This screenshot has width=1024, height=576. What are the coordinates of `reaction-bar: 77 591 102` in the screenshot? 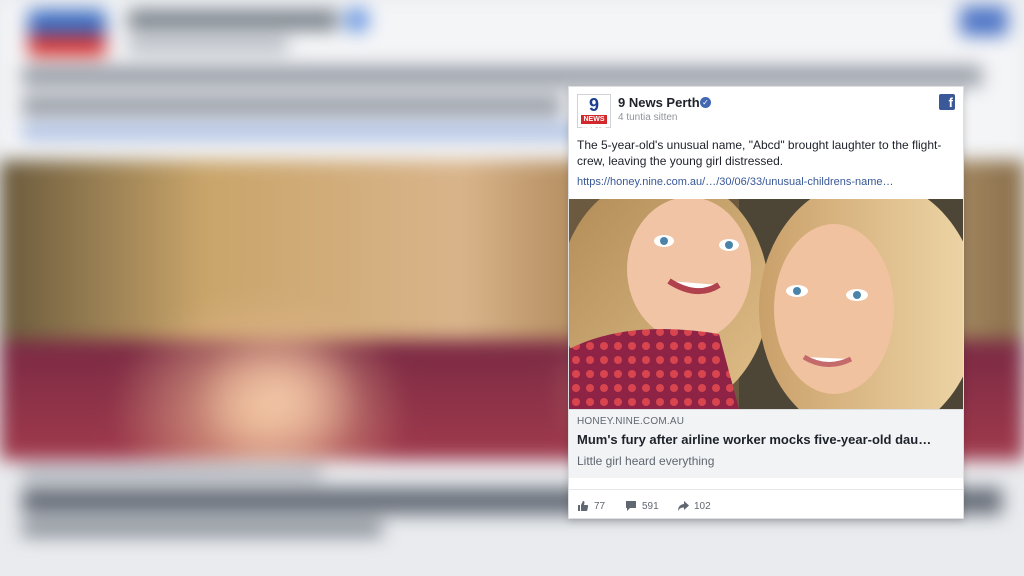 It's located at (766, 504).